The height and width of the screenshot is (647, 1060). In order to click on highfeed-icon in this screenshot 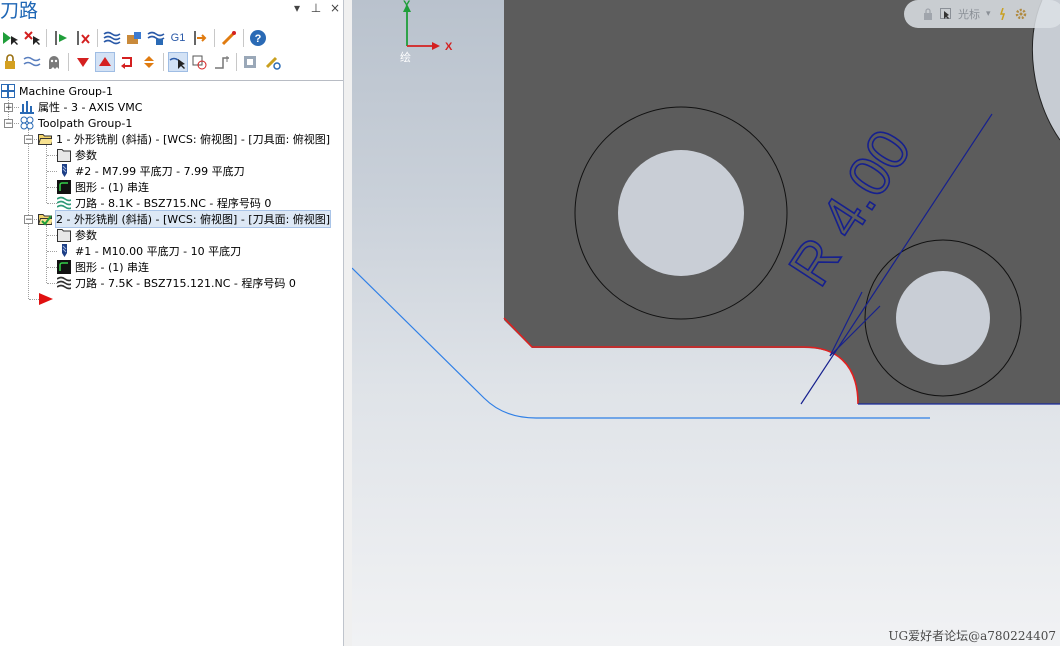, I will do `click(251, 62)`.